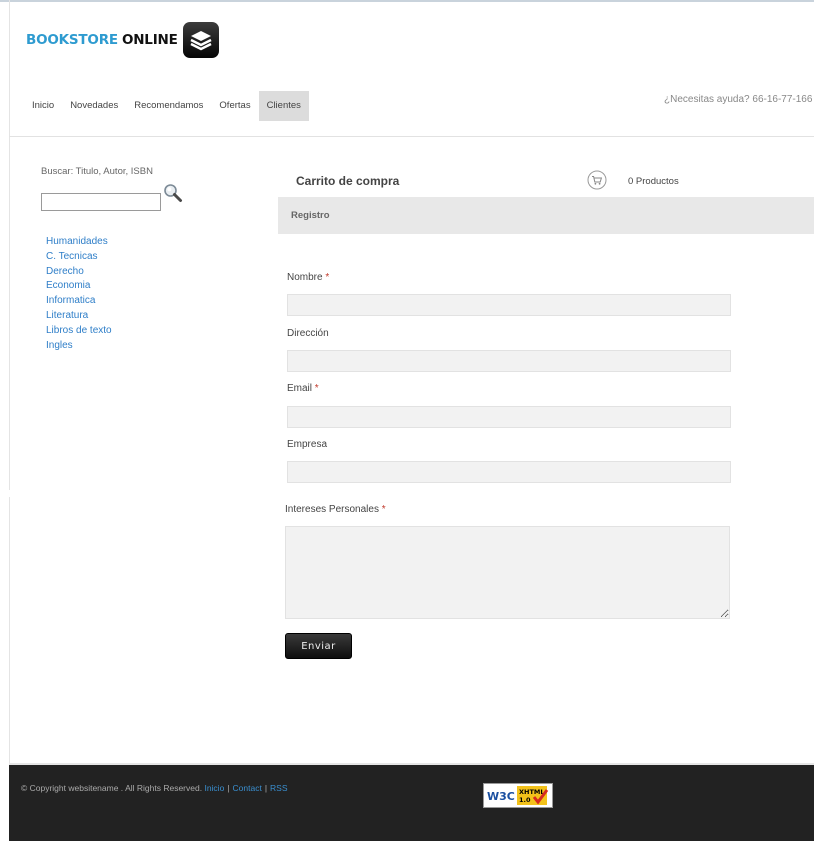 Image resolution: width=814 pixels, height=841 pixels. I want to click on nav-clientes: Clientes, so click(283, 106).